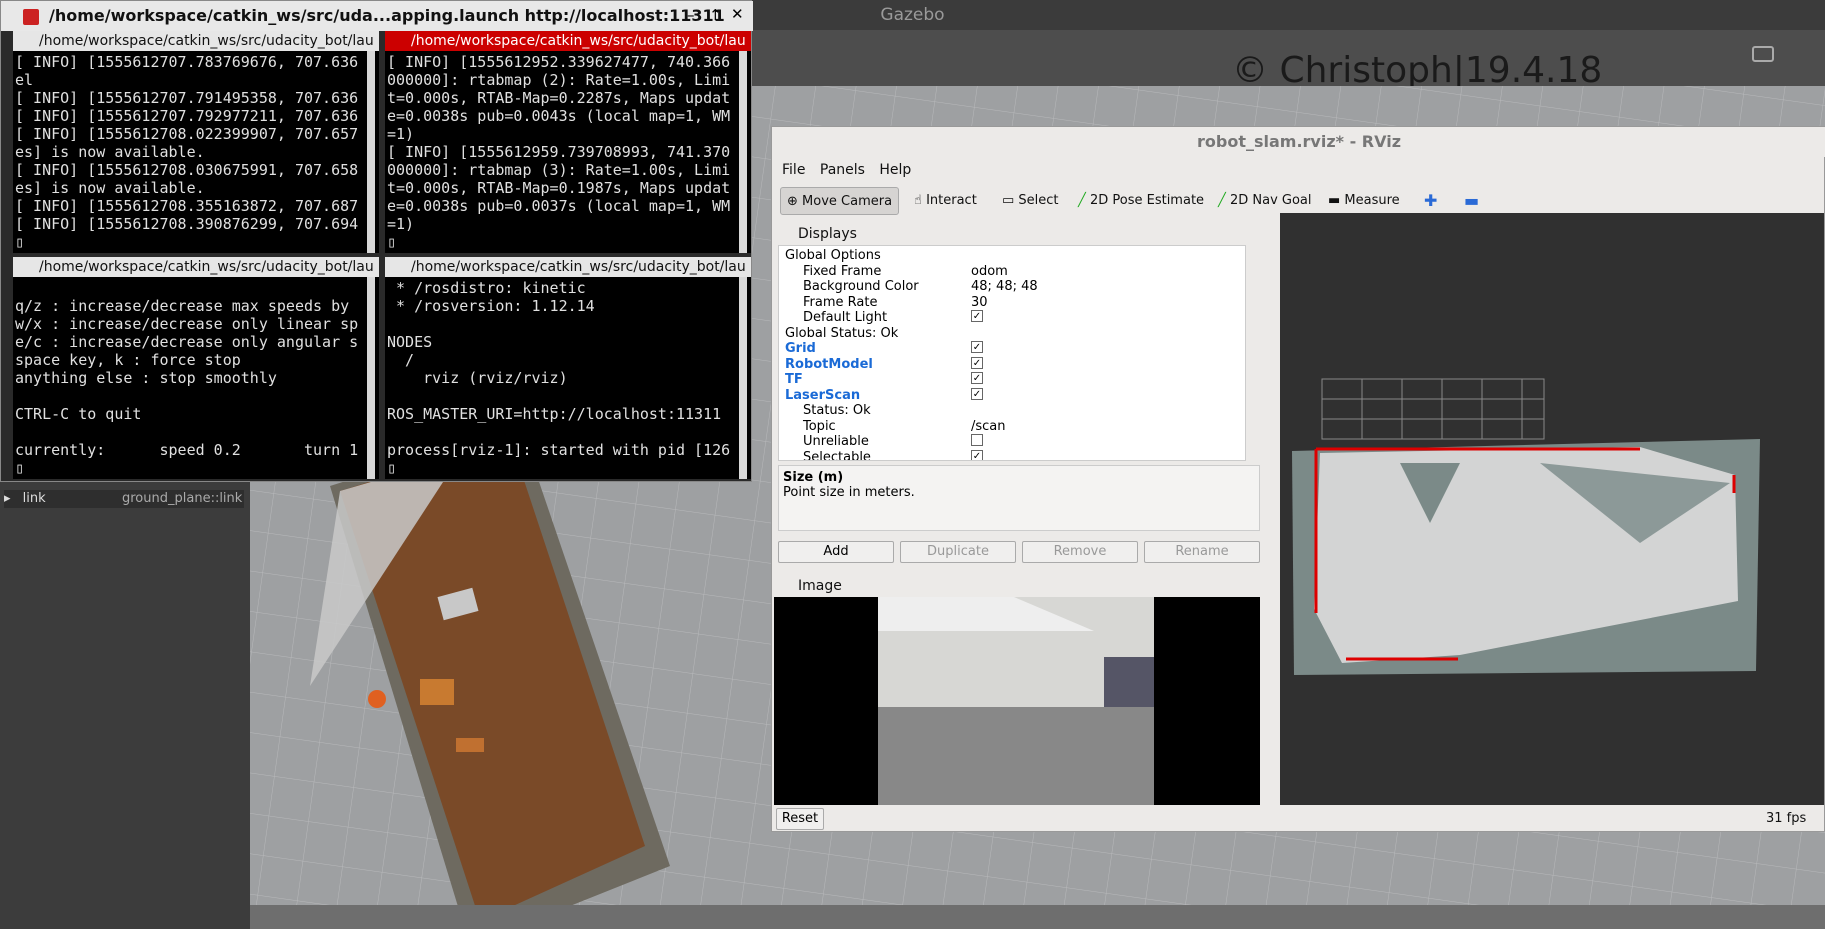 The height and width of the screenshot is (929, 1825). I want to click on select-tool: ▭ Select, so click(1030, 201).